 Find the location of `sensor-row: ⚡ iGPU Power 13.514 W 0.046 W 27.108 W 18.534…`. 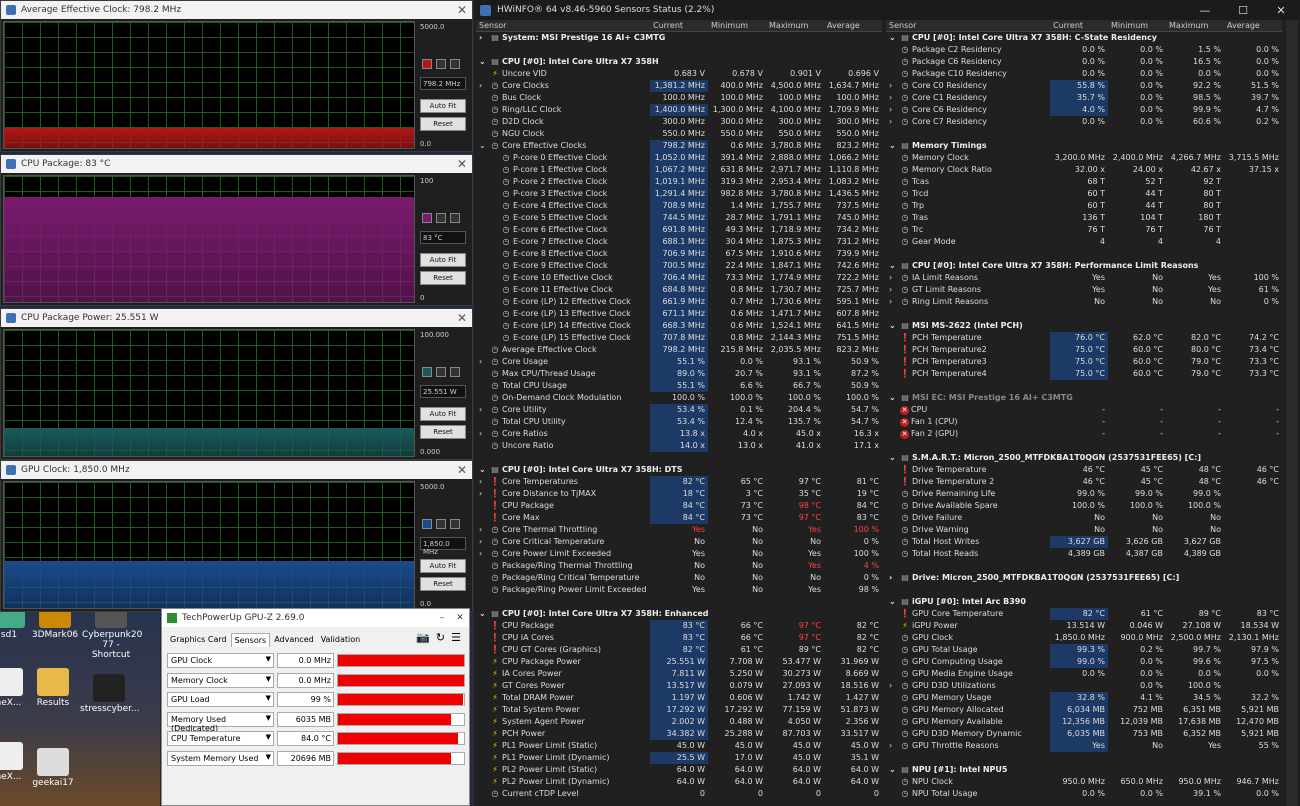

sensor-row: ⚡ iGPU Power 13.514 W 0.046 W 27.108 W 18.534… is located at coordinates (1084, 626).